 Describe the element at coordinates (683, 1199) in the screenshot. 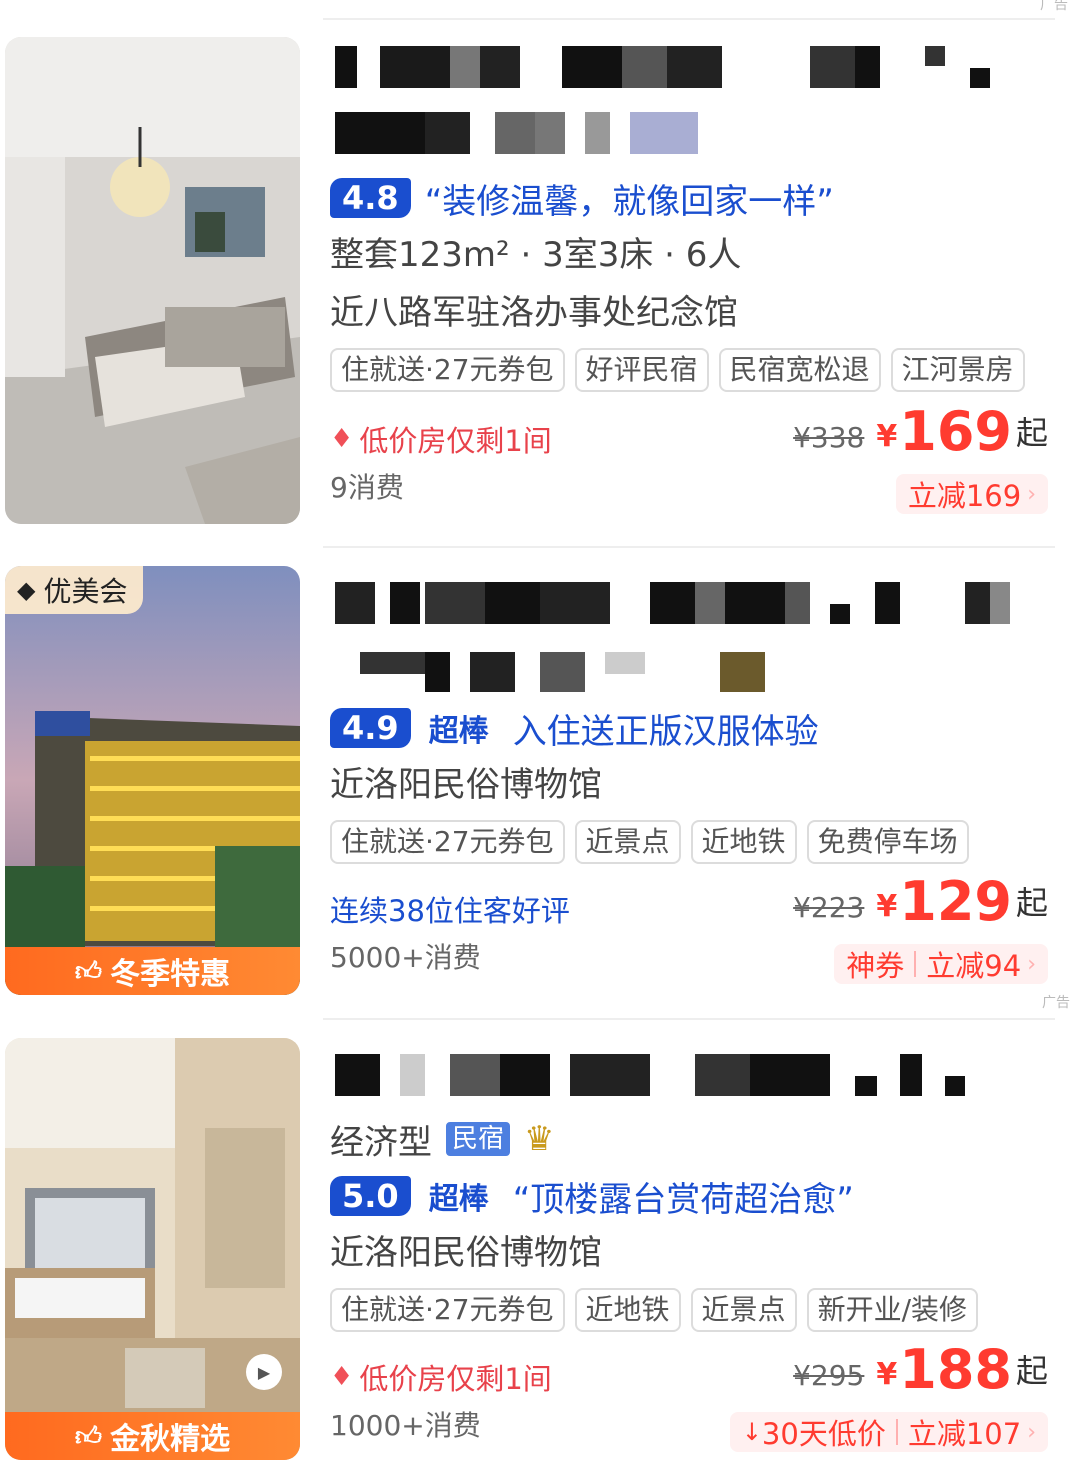

I see `review-quote: “顶楼露台赏荷超治愈”` at that location.